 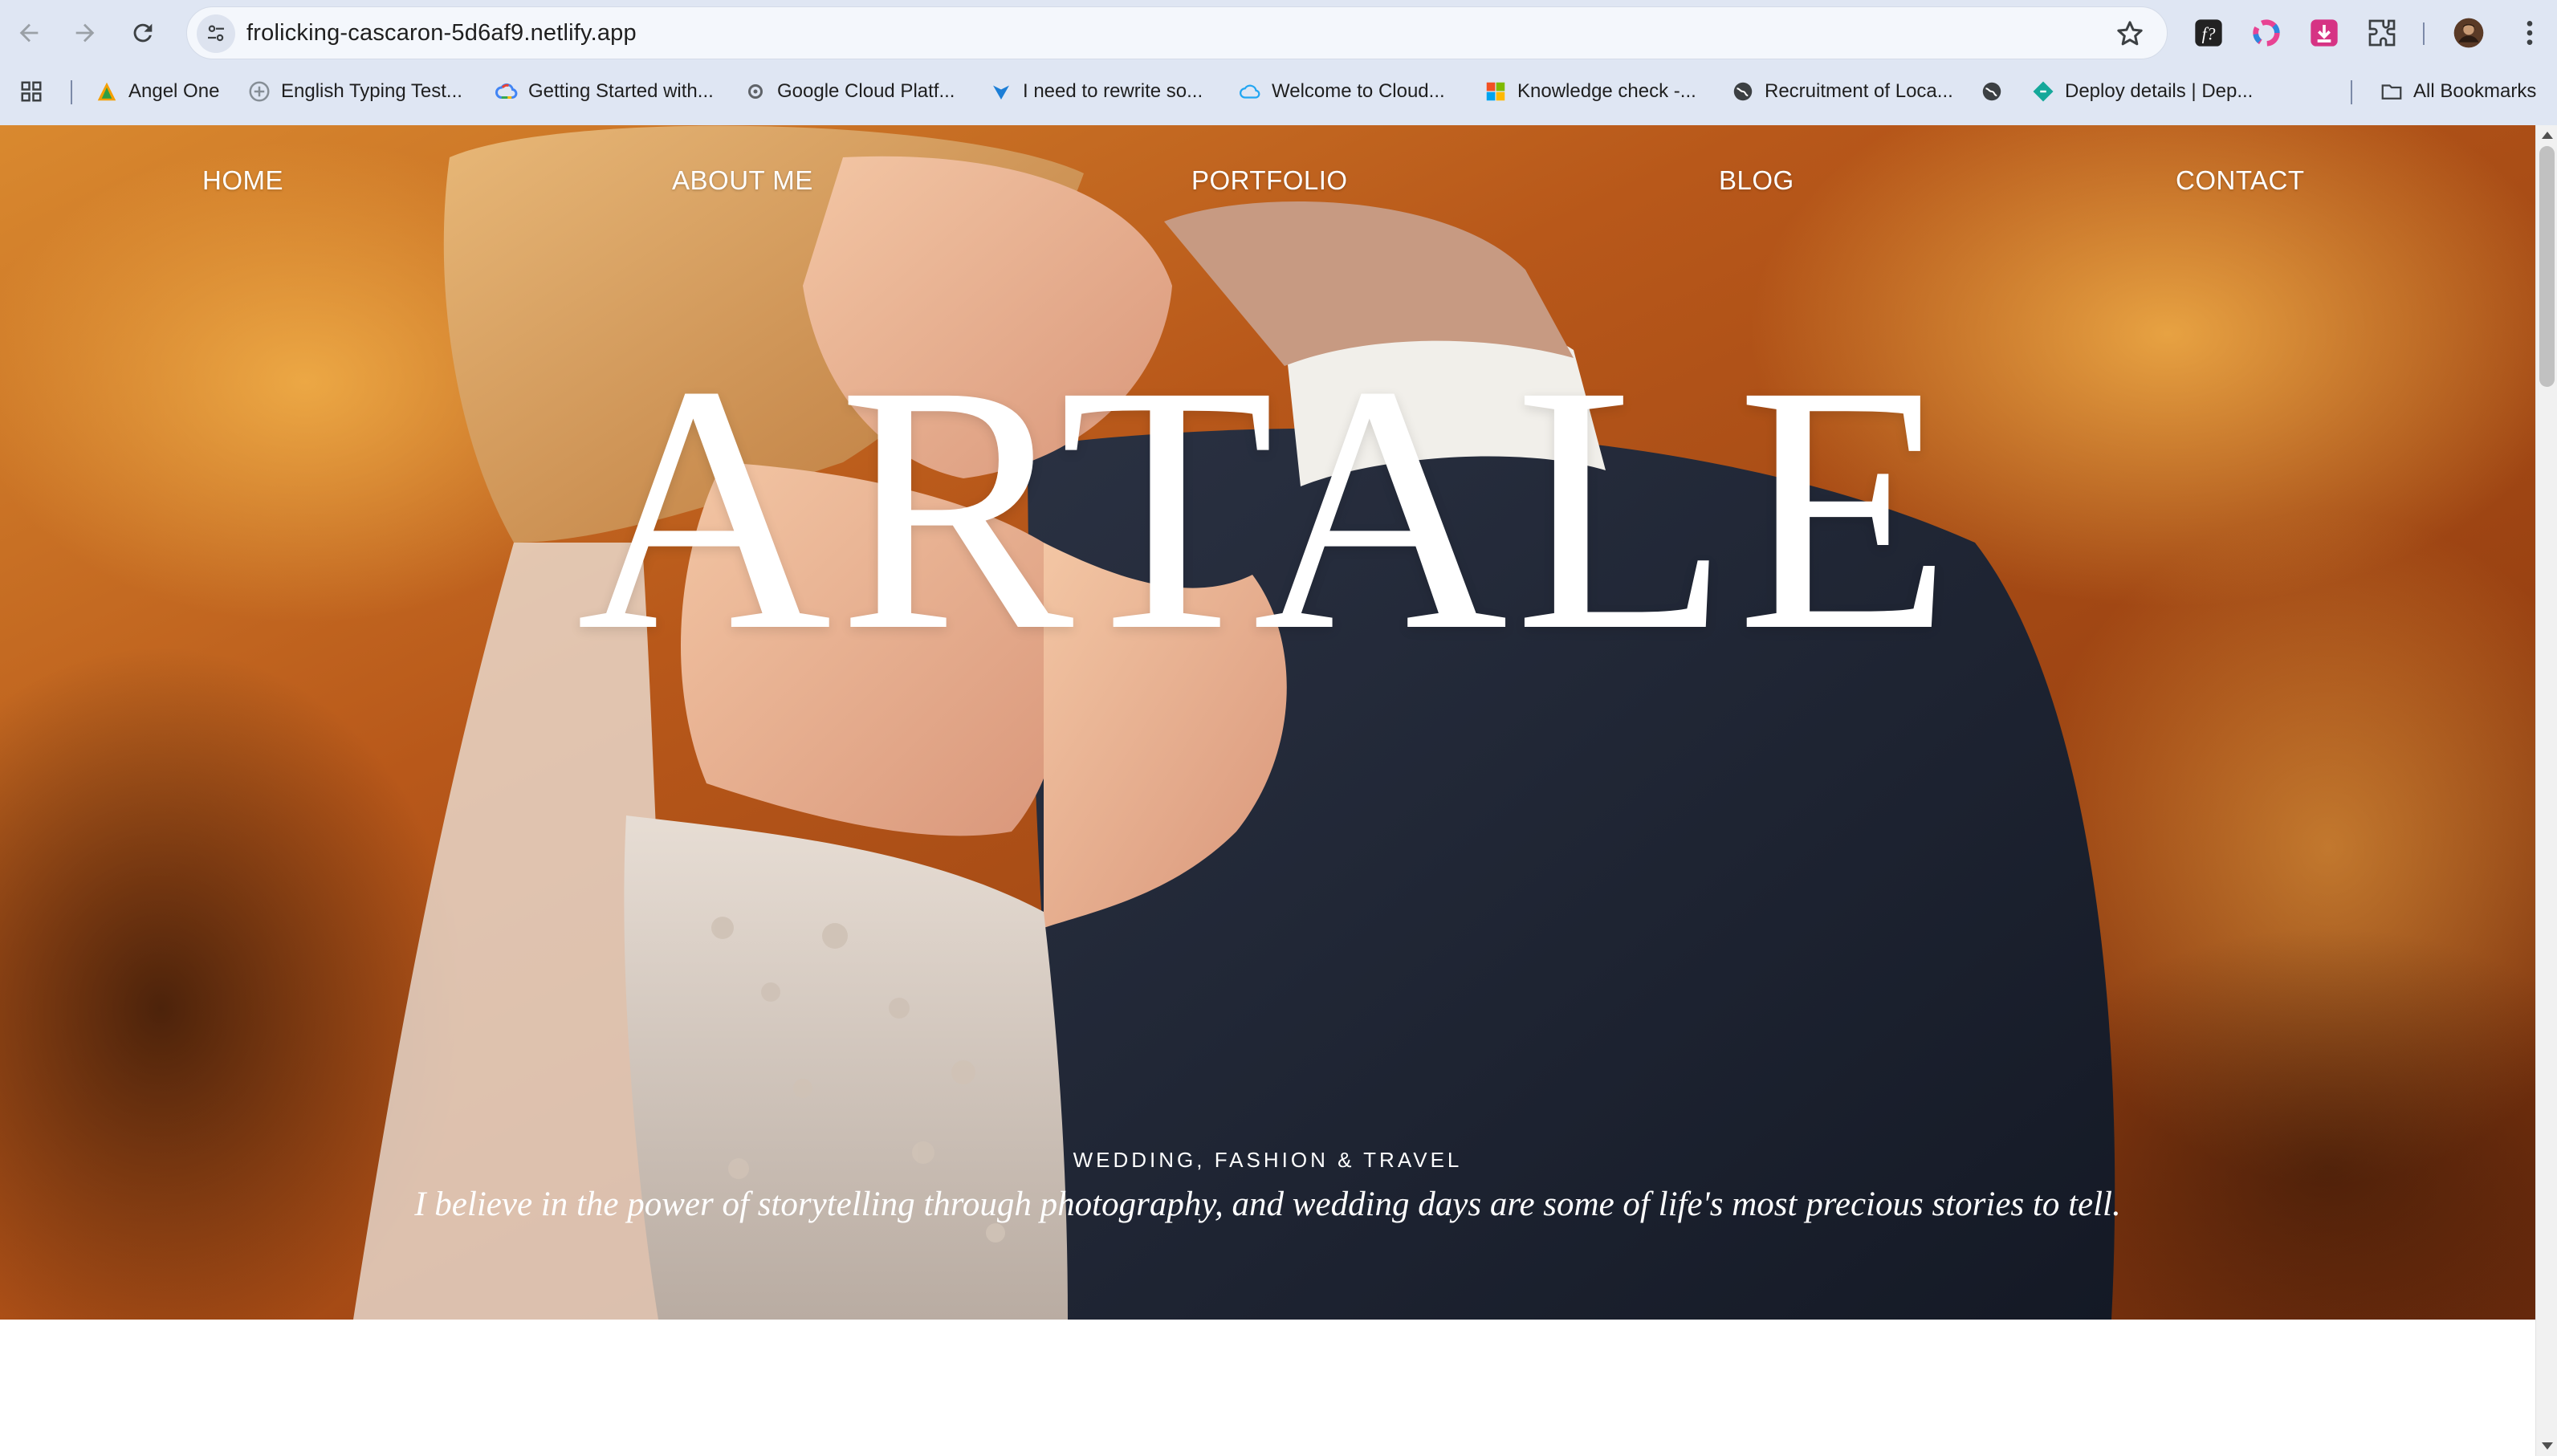 I want to click on scroll-down-arrow-icon, so click(x=2548, y=1446).